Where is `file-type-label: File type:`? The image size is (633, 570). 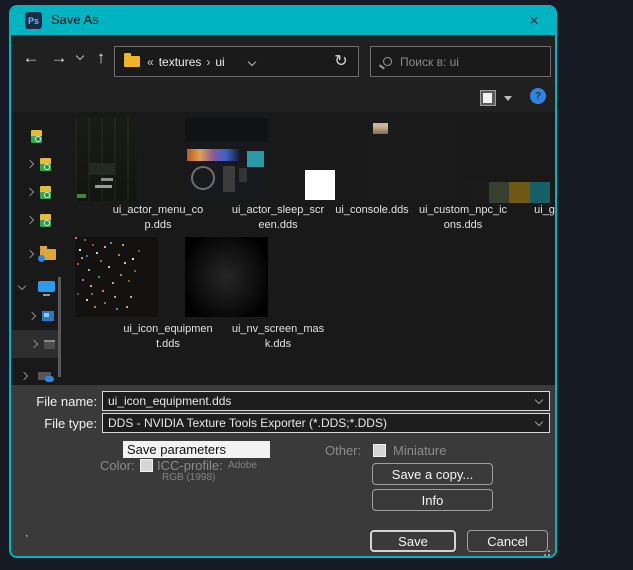 file-type-label: File type: is located at coordinates (70, 423).